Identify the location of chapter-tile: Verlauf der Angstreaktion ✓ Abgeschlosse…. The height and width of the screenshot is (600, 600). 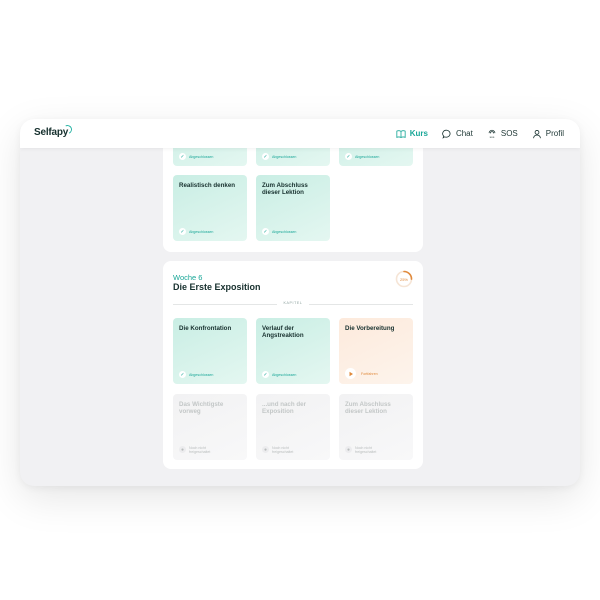
(293, 351).